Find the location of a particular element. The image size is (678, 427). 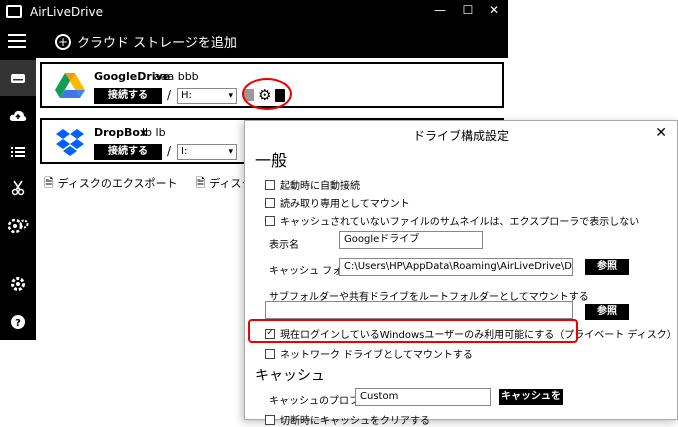

sidebar-item-drives is located at coordinates (18, 78).